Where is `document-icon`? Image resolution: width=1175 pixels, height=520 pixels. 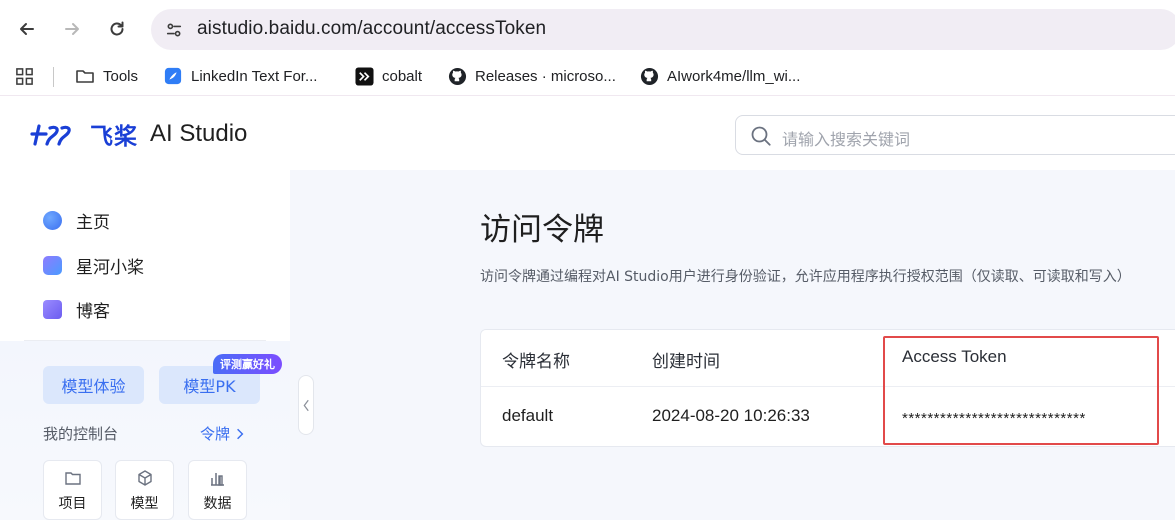
document-icon is located at coordinates (52, 309).